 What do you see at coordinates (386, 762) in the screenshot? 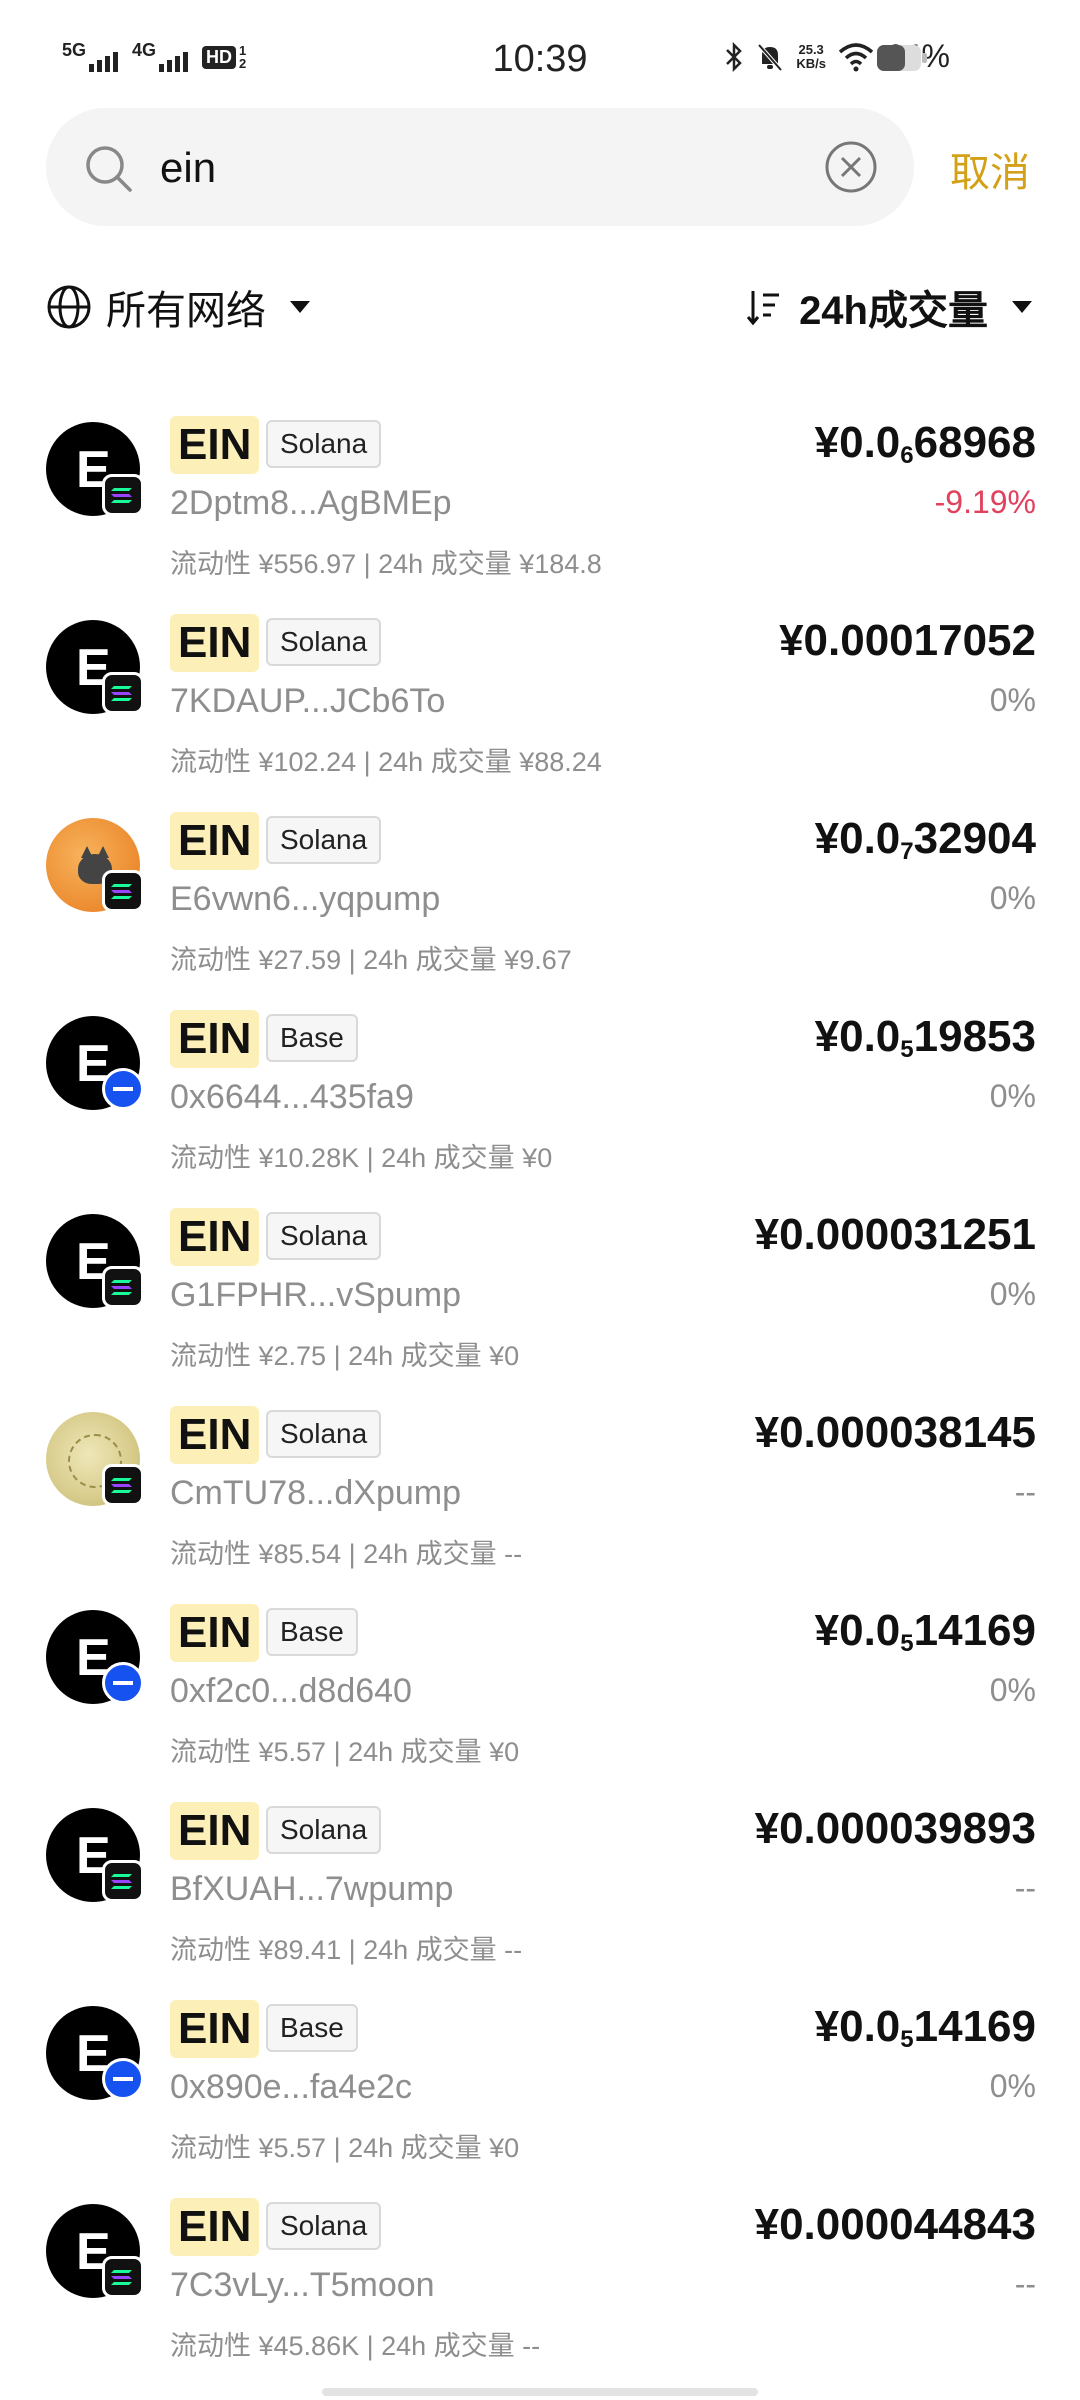
I see `token-stats: 流动性 ¥102.24 | 24h 成交量 ¥88.24` at bounding box center [386, 762].